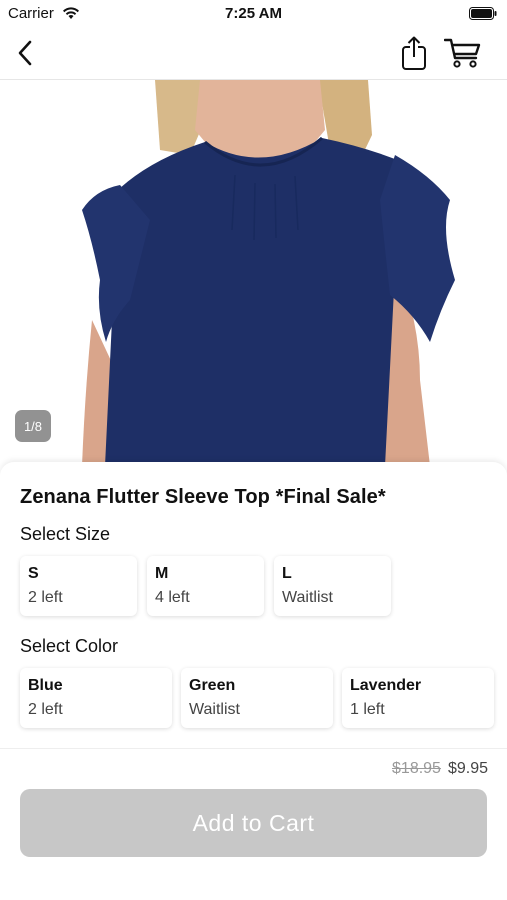 This screenshot has height=900, width=507. What do you see at coordinates (78, 586) in the screenshot?
I see `size-option-s: S 2 left` at bounding box center [78, 586].